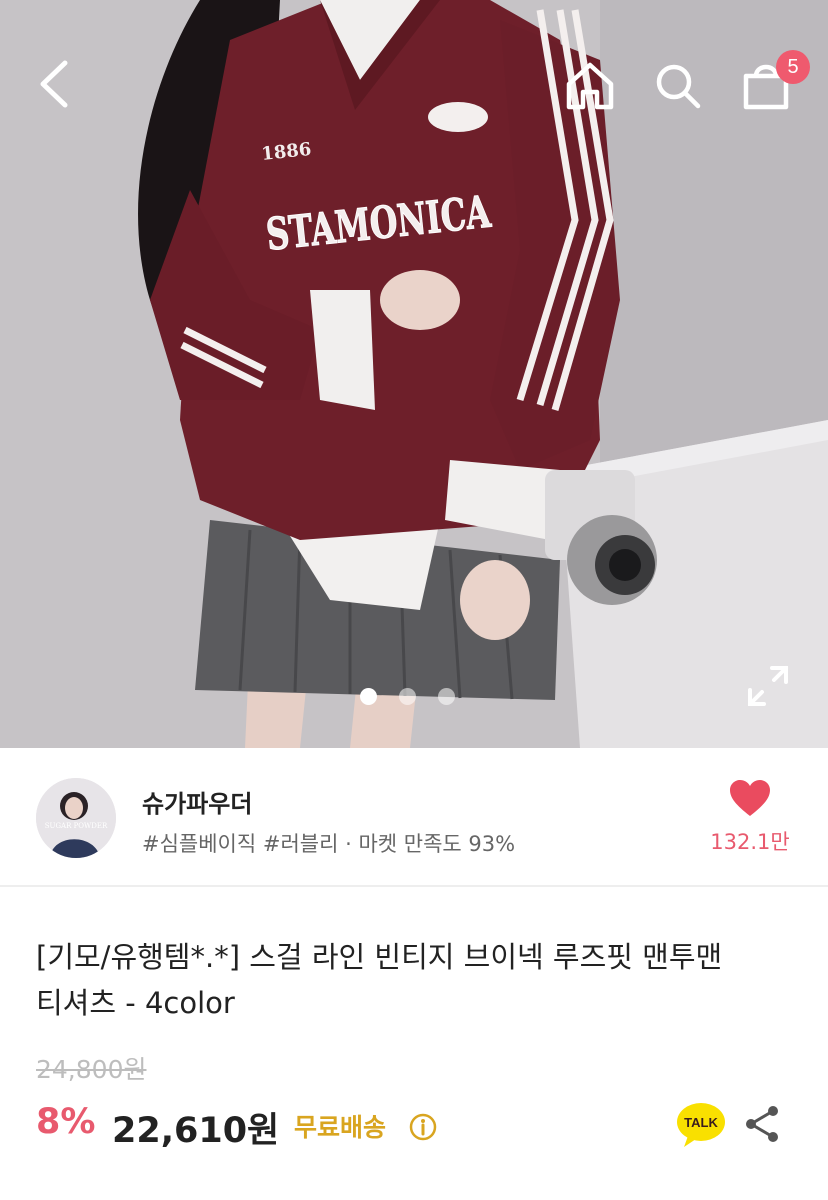 The width and height of the screenshot is (828, 1200). I want to click on expand-image-button, so click(768, 686).